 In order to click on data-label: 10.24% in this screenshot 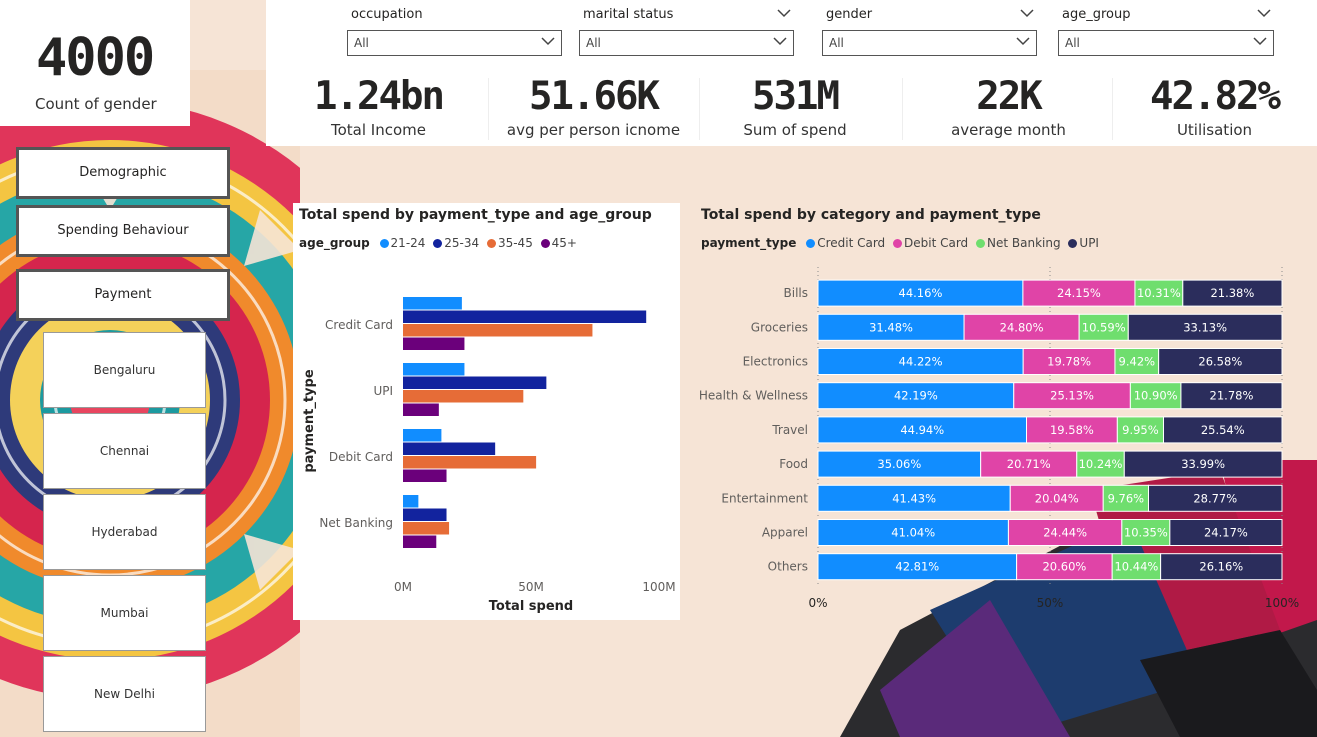, I will do `click(1101, 464)`.